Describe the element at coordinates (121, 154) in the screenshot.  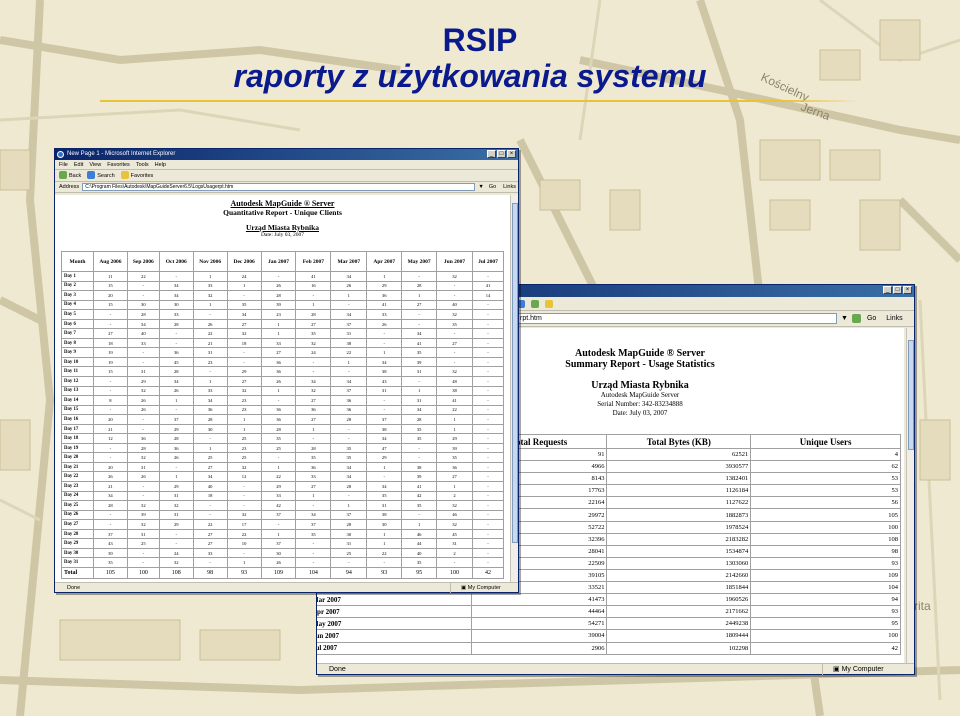
I see `window-title: New Page 1 - Microsoft Internet Explorer` at that location.